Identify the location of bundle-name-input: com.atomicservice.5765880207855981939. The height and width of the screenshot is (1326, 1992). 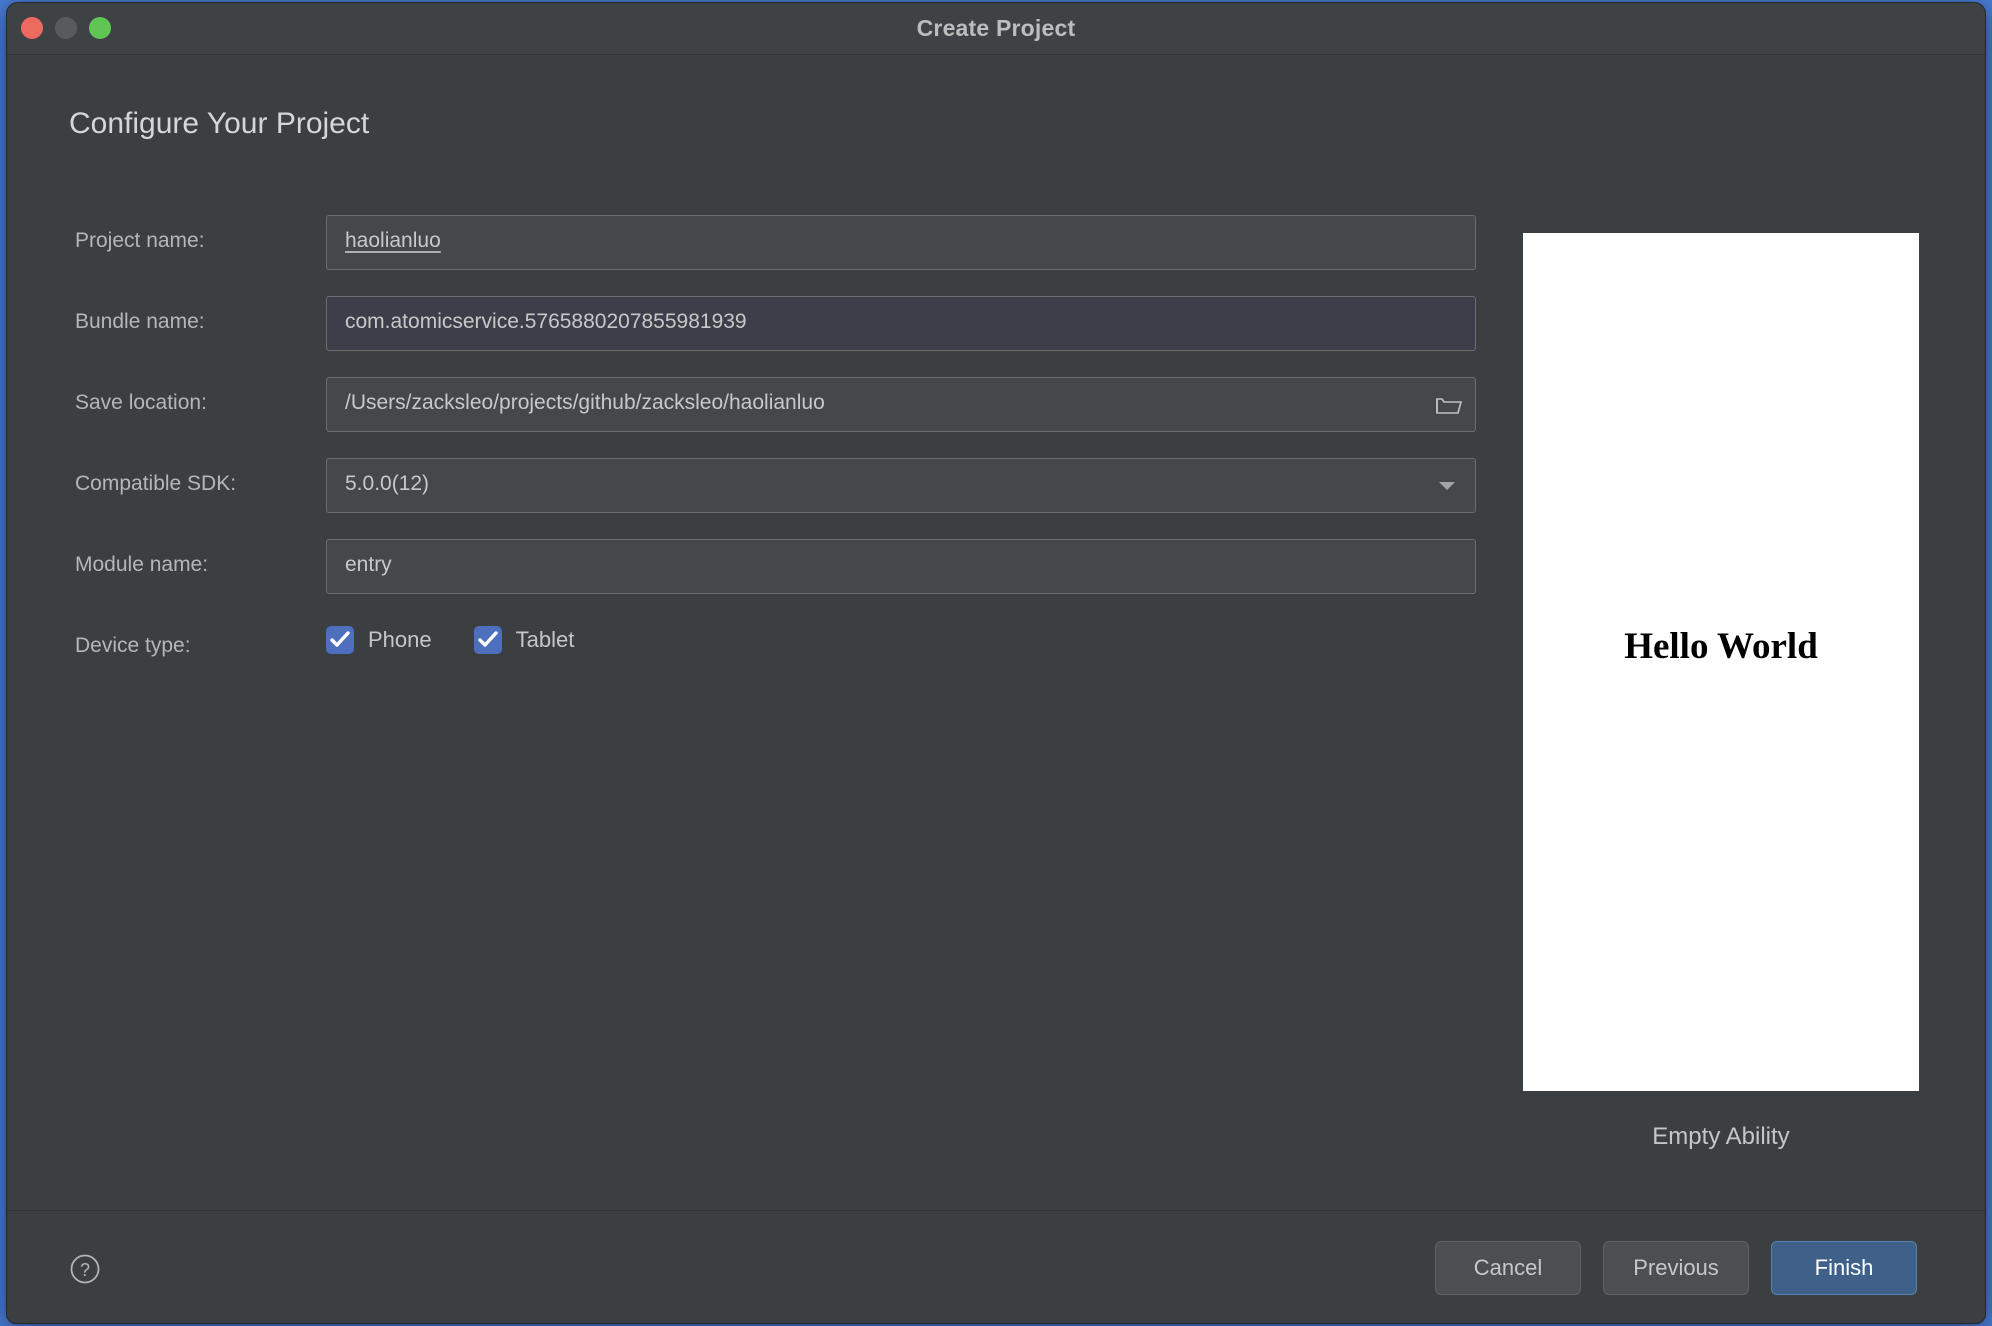
(901, 323).